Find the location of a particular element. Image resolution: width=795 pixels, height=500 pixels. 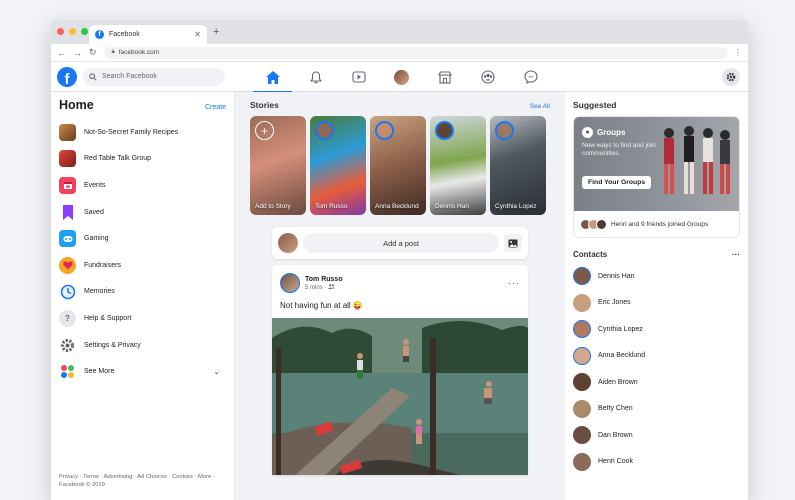

contact-item: Betty Chen is located at coordinates (656, 409).